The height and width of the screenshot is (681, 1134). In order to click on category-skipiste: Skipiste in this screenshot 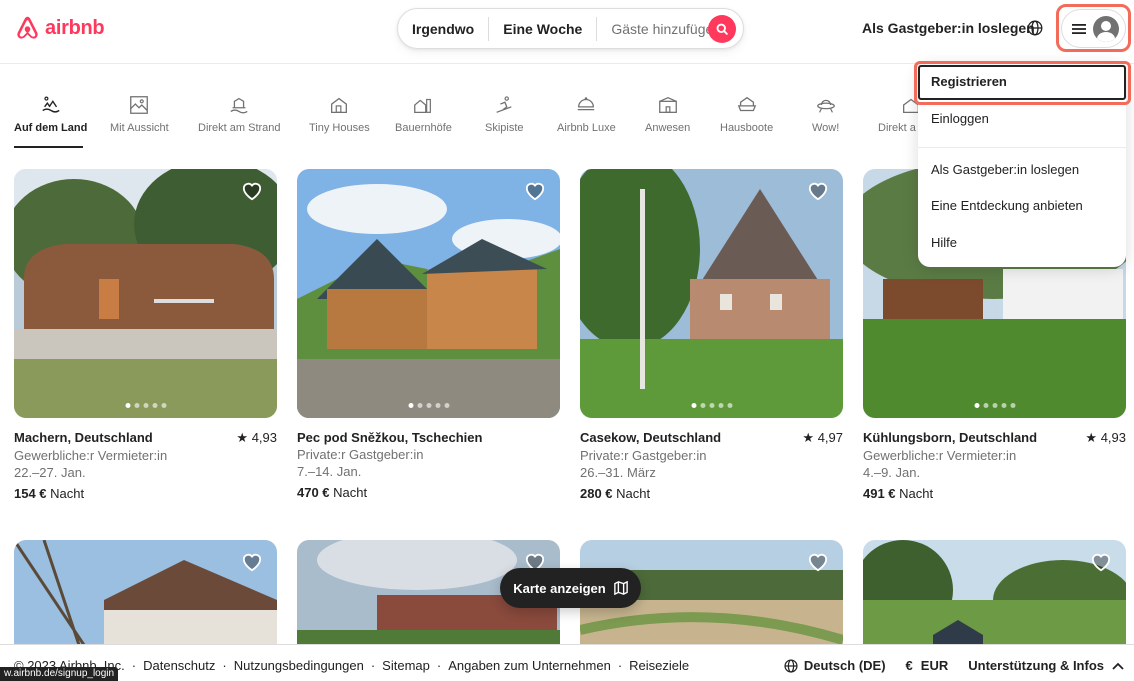, I will do `click(504, 114)`.